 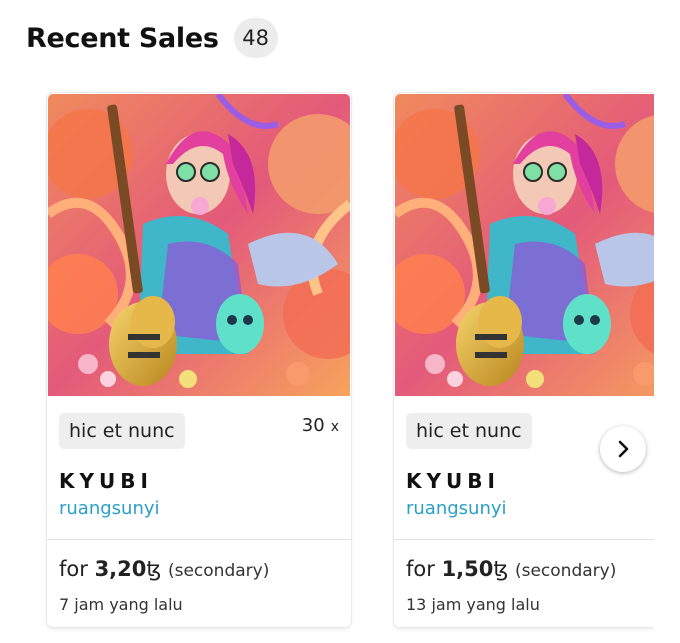 I want to click on edition-count: 30 x, so click(x=320, y=425).